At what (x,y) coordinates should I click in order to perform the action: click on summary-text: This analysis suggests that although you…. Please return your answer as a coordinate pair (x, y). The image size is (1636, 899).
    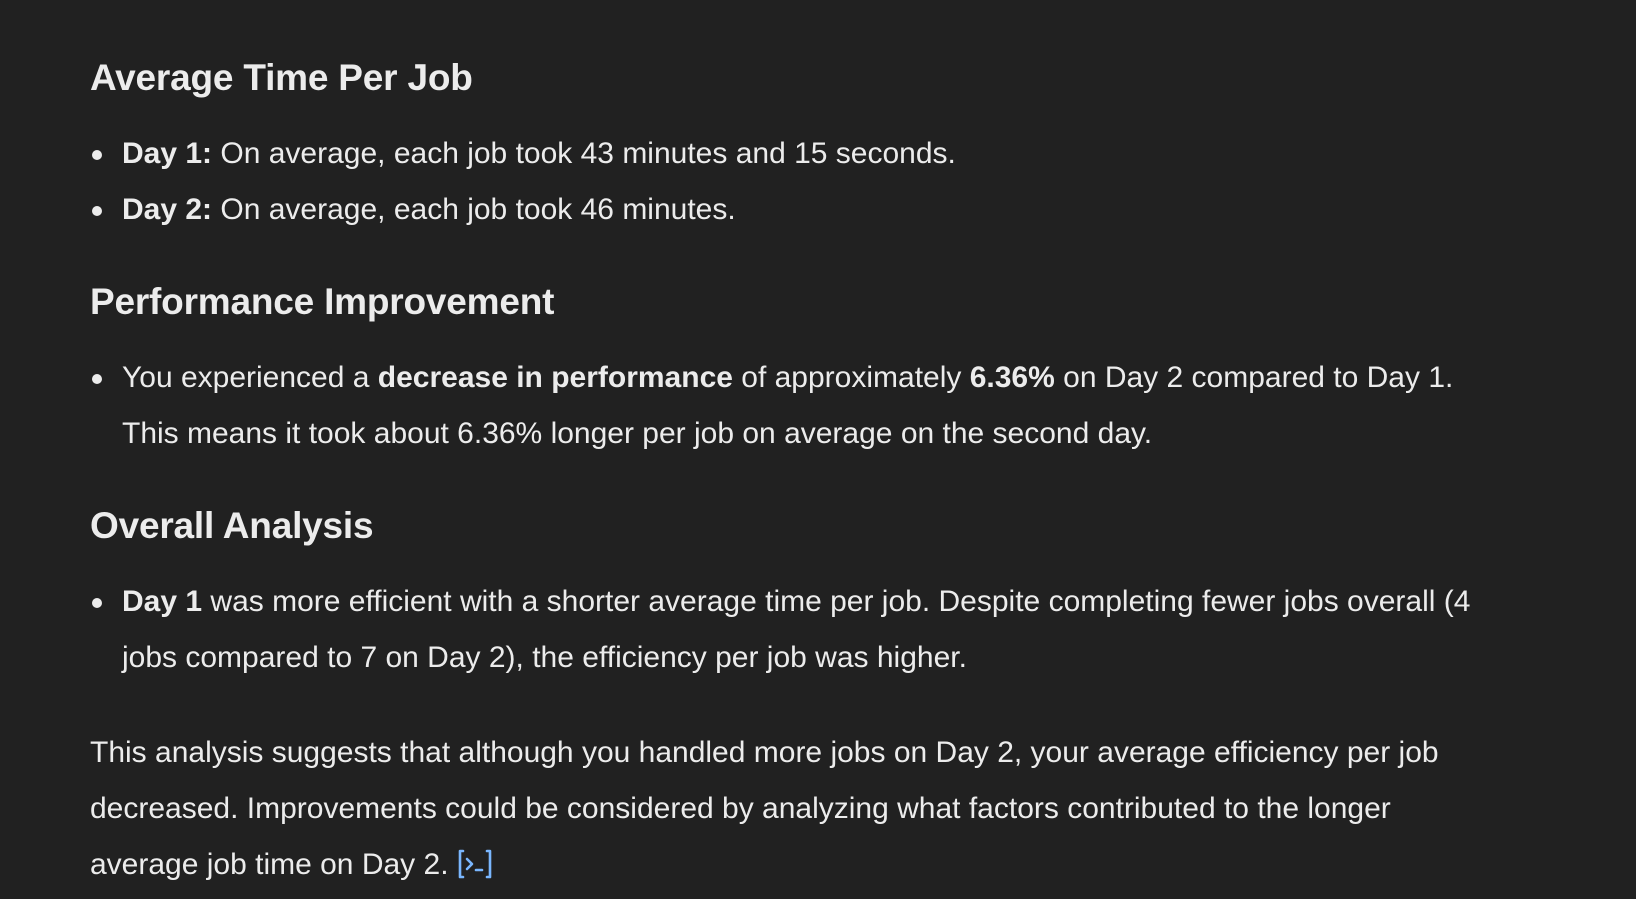
    Looking at the image, I should click on (764, 808).